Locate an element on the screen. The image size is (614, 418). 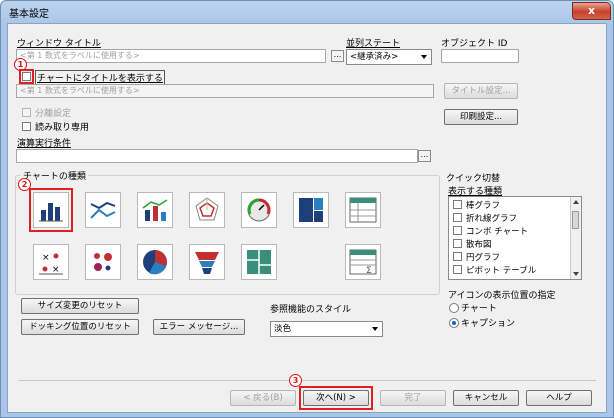
straight-table-icon: Σ is located at coordinates (363, 262).